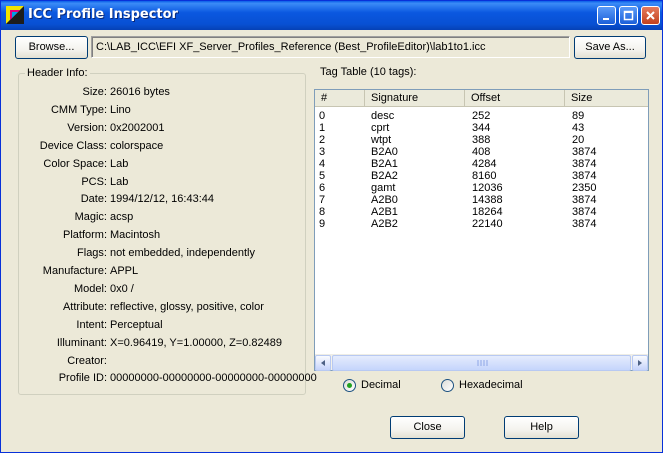 This screenshot has width=663, height=453. What do you see at coordinates (122, 217) in the screenshot?
I see `header-info-value: acsp` at bounding box center [122, 217].